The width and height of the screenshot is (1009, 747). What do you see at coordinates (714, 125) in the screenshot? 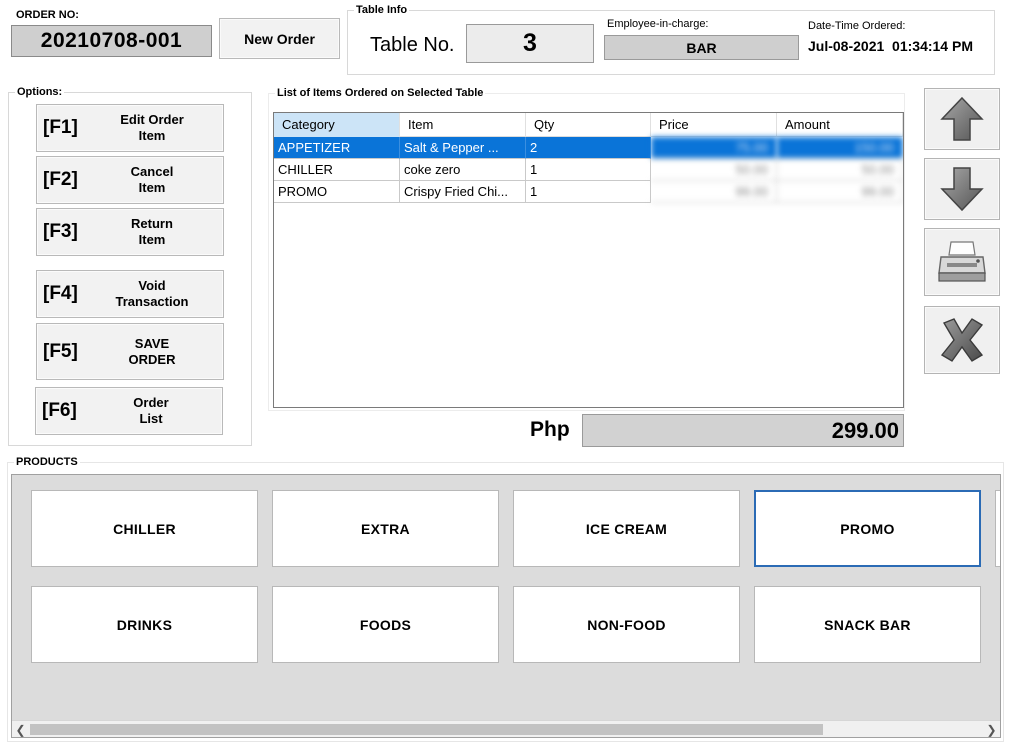
I see `column-header-price: Price` at bounding box center [714, 125].